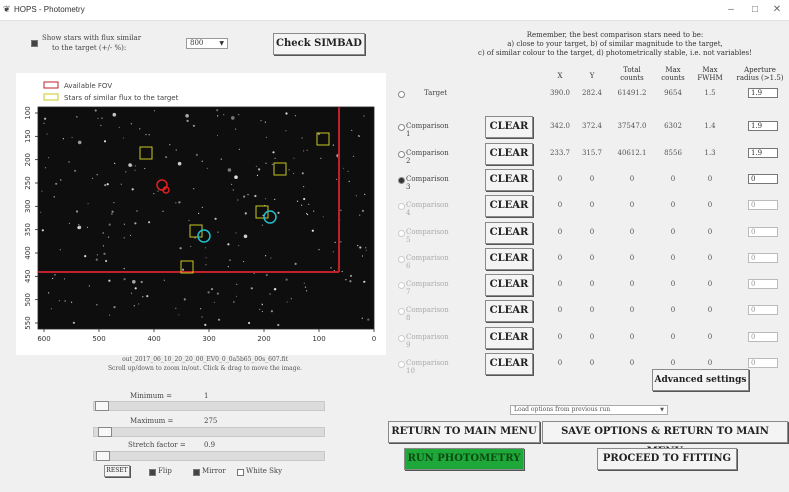  What do you see at coordinates (319, 44) in the screenshot?
I see `check-simbad-button: Check SIMBAD` at bounding box center [319, 44].